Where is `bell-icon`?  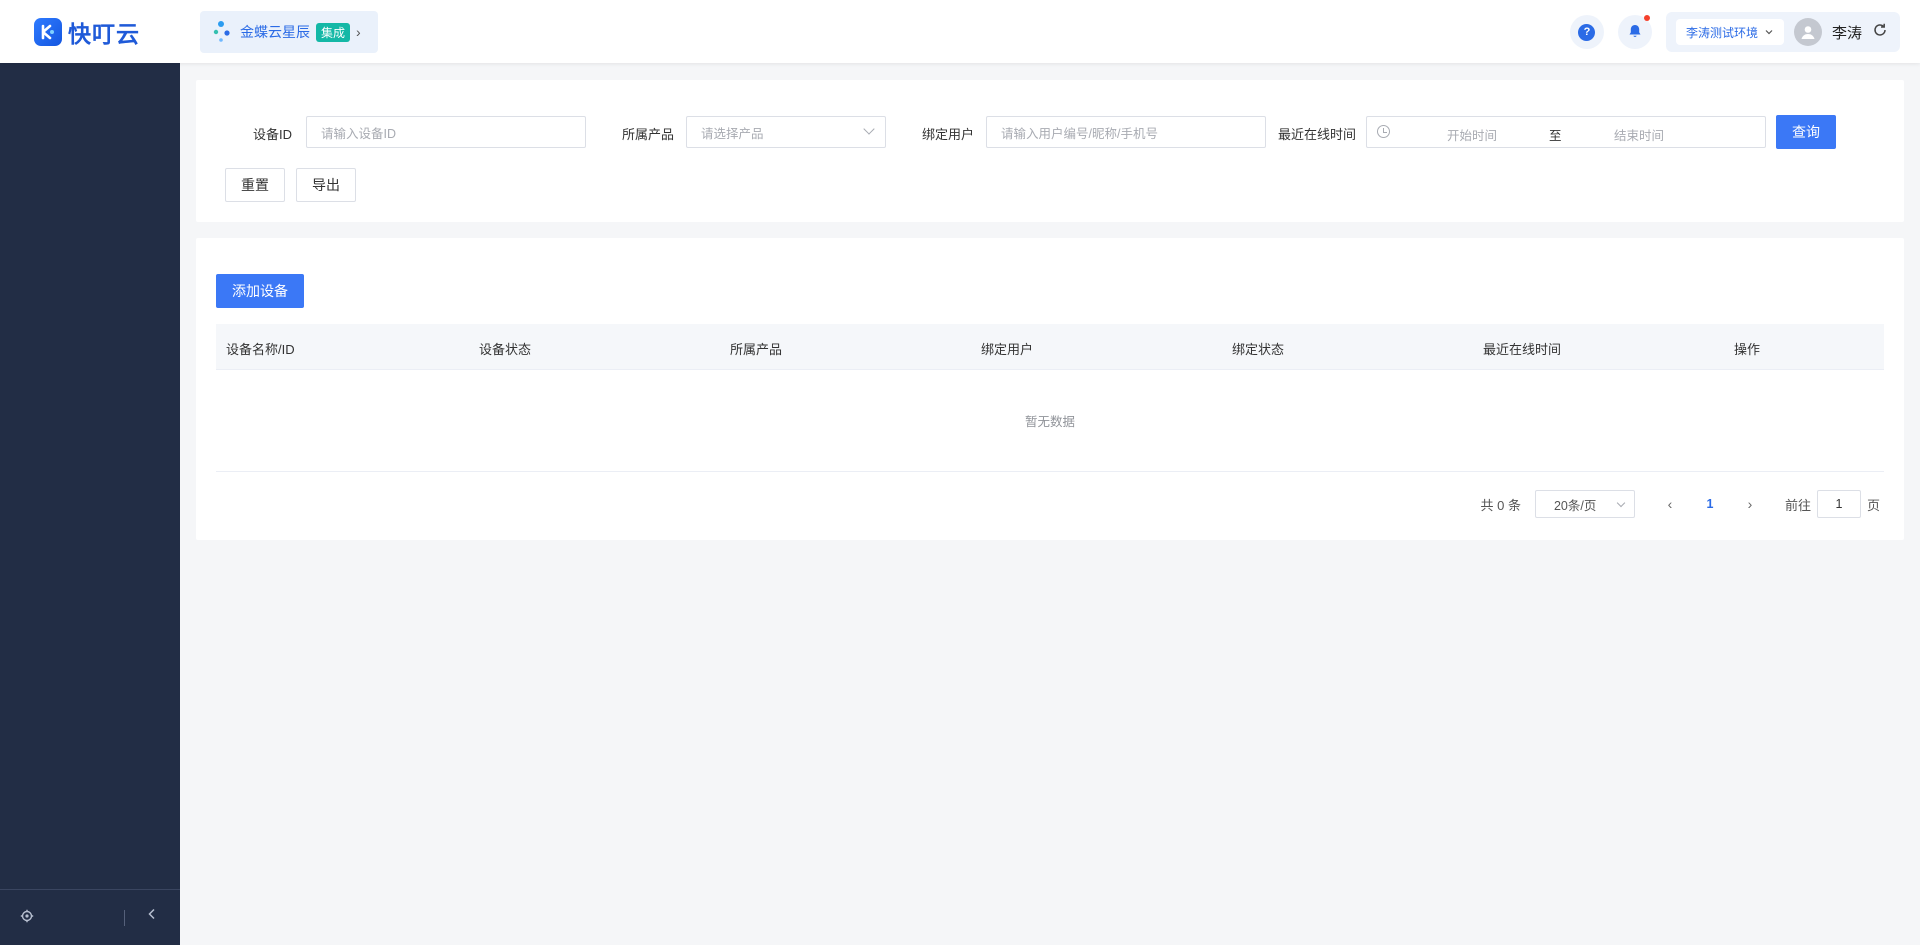 bell-icon is located at coordinates (1635, 32).